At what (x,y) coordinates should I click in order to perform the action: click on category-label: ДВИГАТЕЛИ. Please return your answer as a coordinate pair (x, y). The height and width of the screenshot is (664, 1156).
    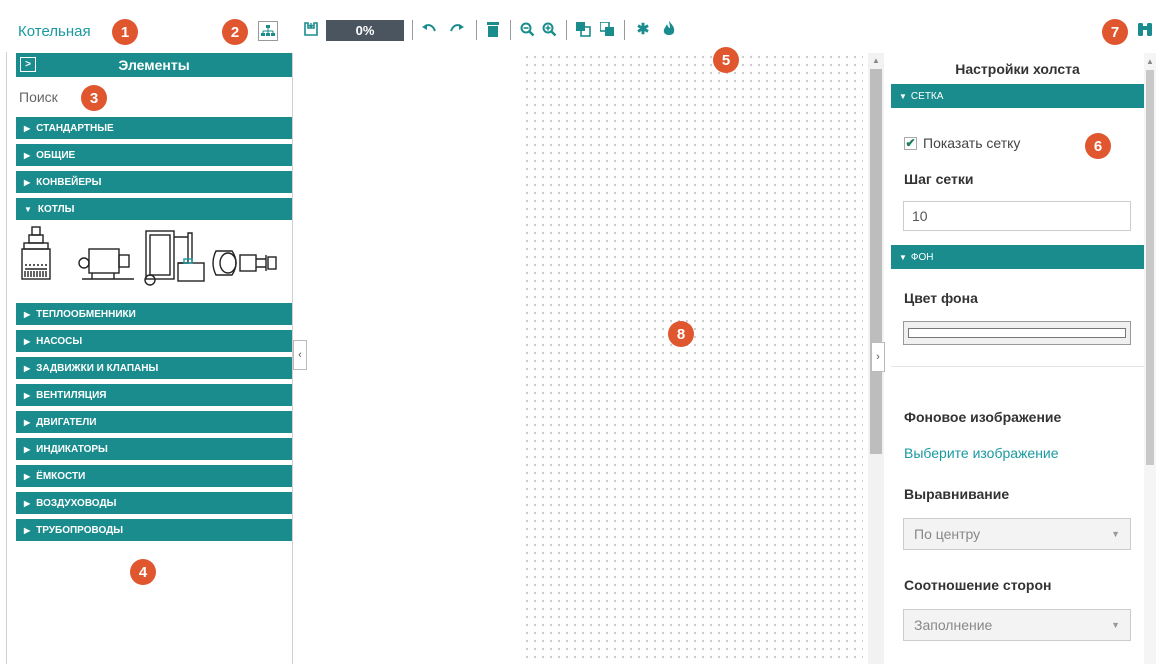
    Looking at the image, I should click on (66, 422).